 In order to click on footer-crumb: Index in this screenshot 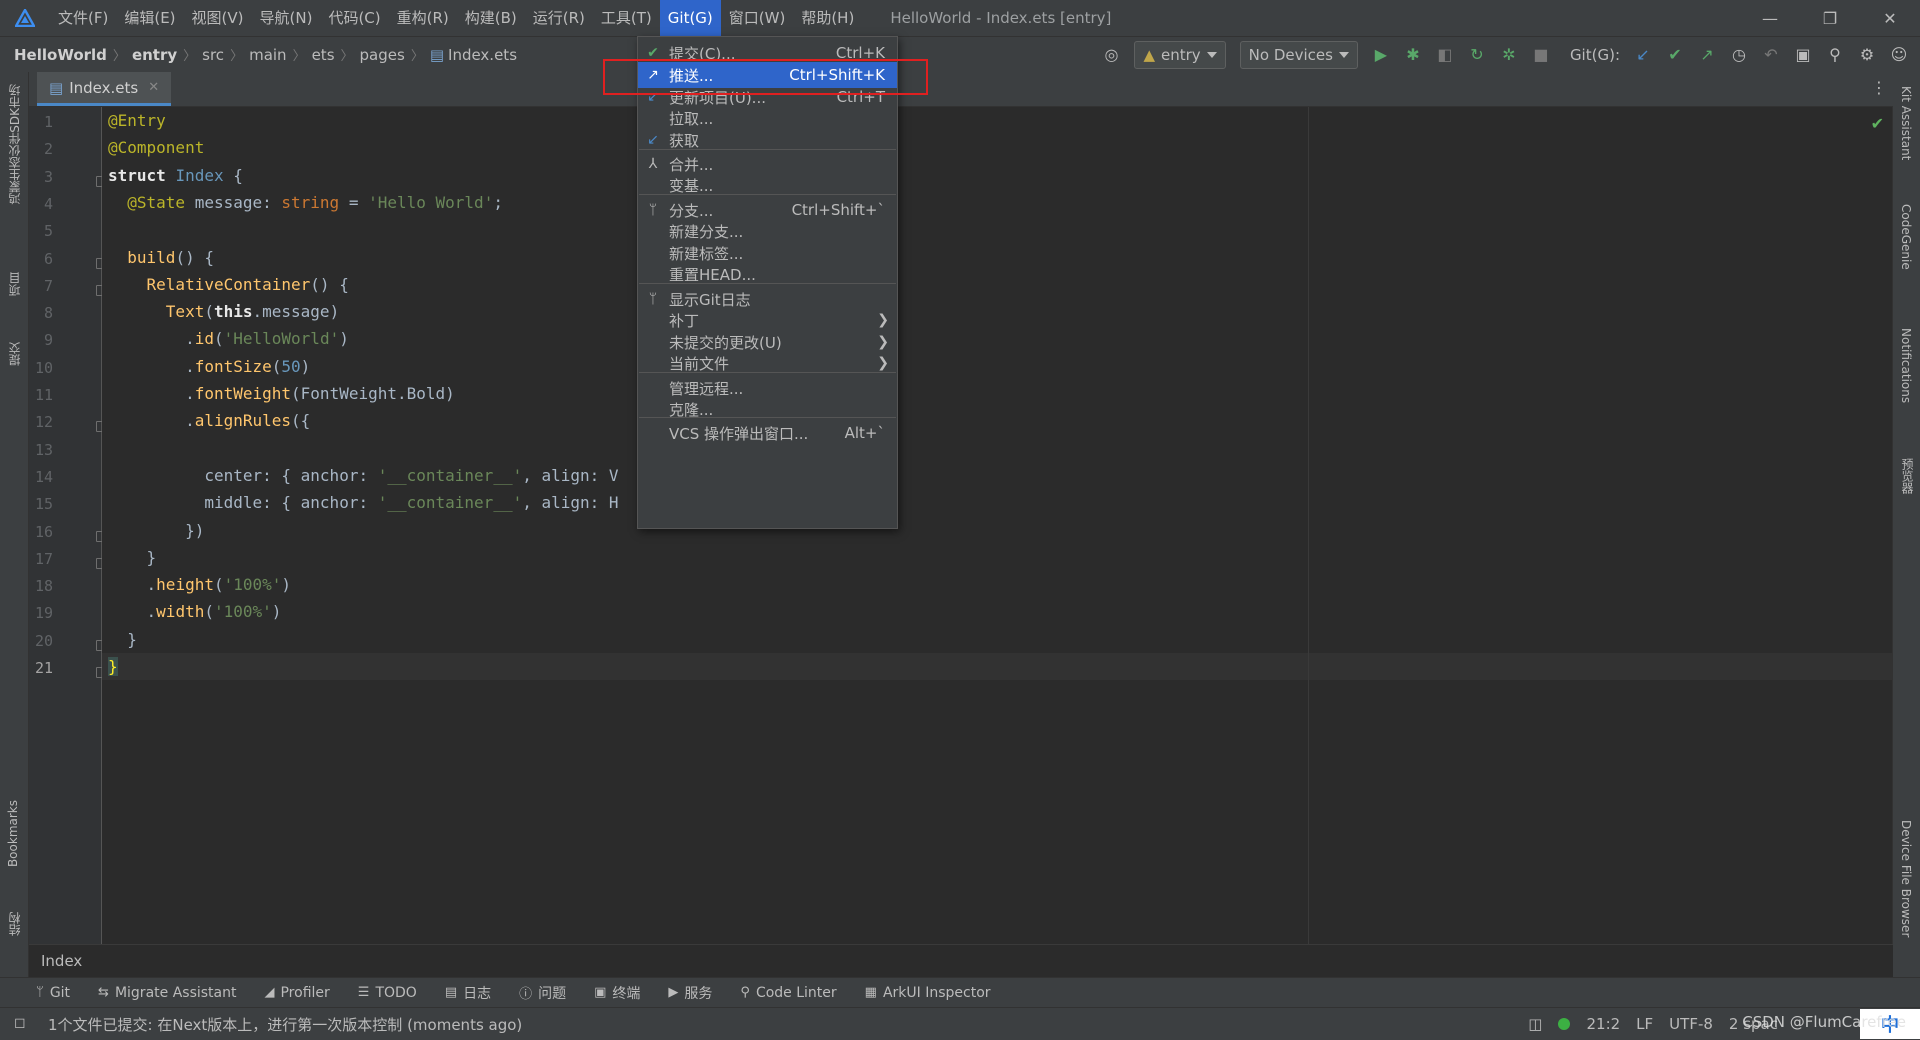, I will do `click(61, 961)`.